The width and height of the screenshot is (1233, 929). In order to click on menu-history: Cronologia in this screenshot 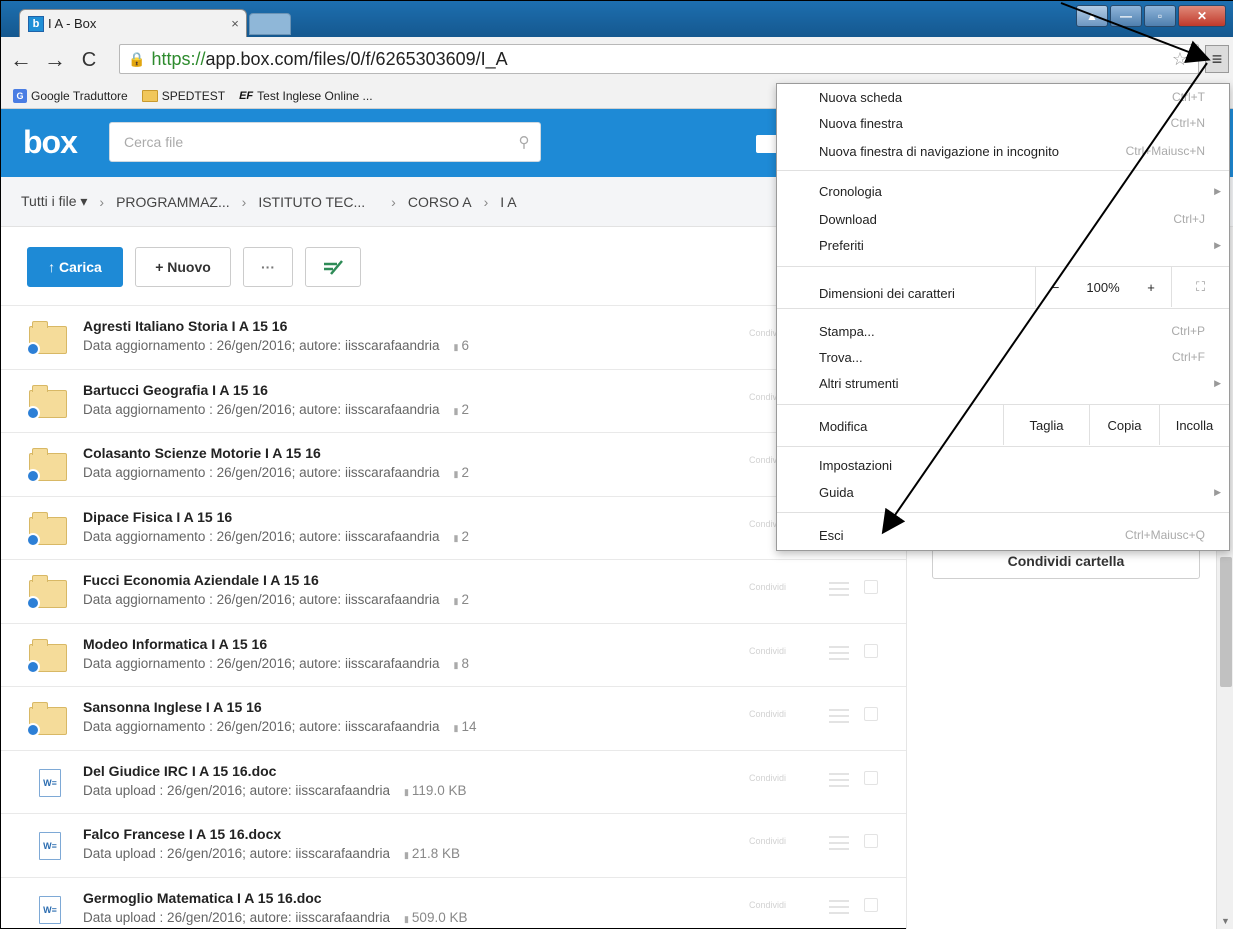, I will do `click(850, 191)`.